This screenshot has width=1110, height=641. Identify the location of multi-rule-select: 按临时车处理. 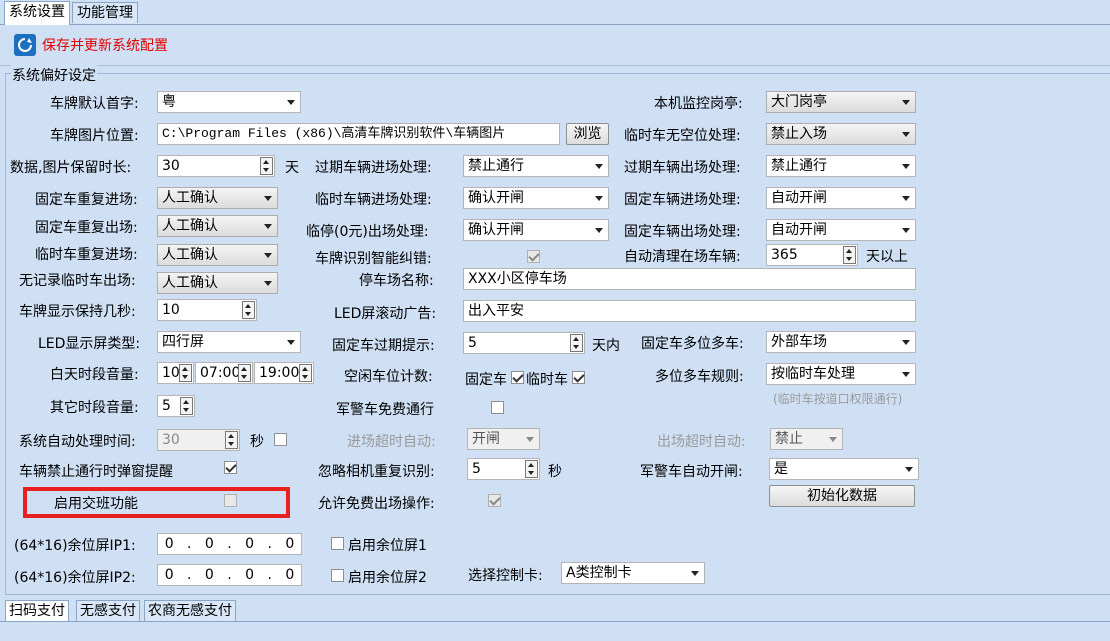
(841, 374).